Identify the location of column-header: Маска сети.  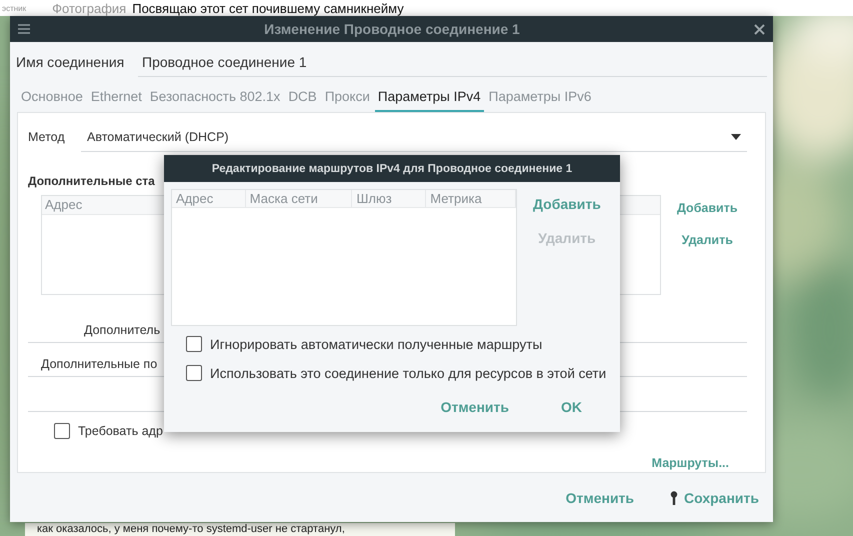
(299, 198).